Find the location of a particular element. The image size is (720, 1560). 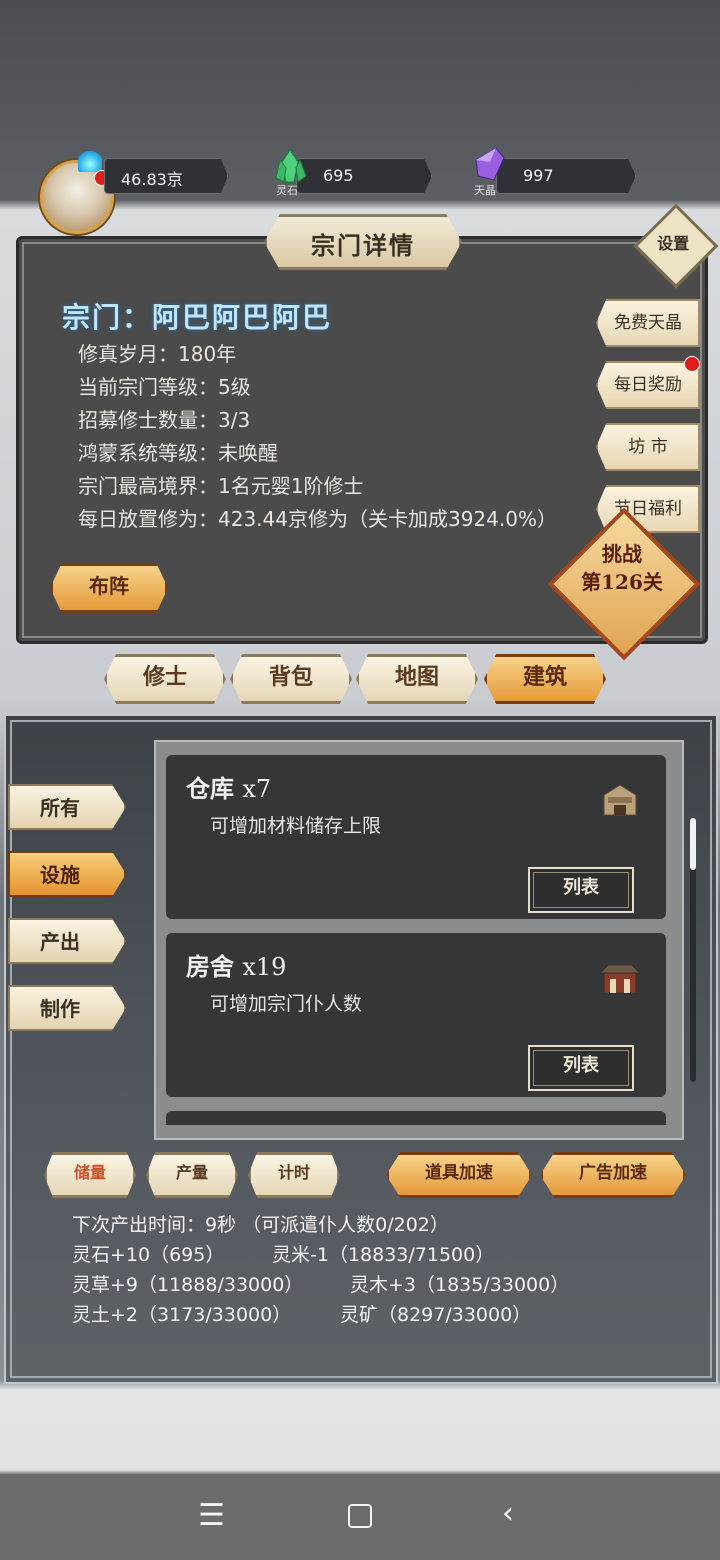

tab-backpack: 背包 is located at coordinates (291, 679).